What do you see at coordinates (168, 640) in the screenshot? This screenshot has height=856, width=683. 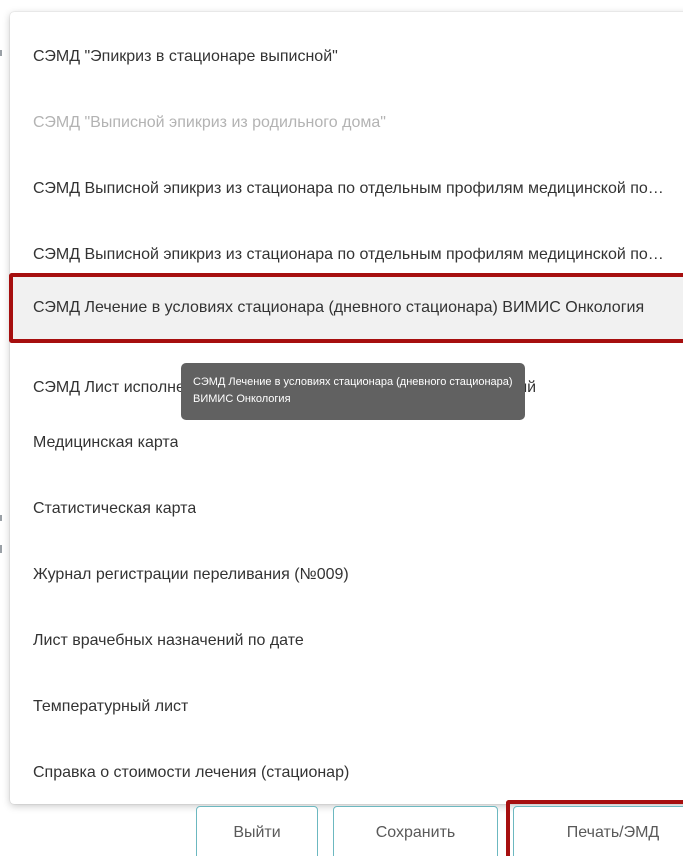 I see `menu-item-label: Лист врачебных назначений по дате` at bounding box center [168, 640].